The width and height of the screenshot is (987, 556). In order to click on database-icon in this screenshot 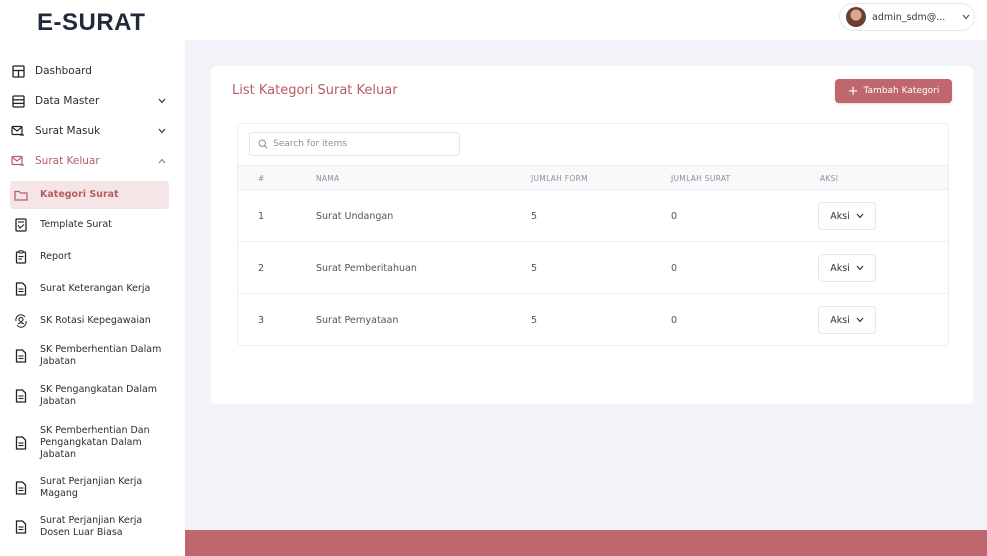, I will do `click(18, 101)`.